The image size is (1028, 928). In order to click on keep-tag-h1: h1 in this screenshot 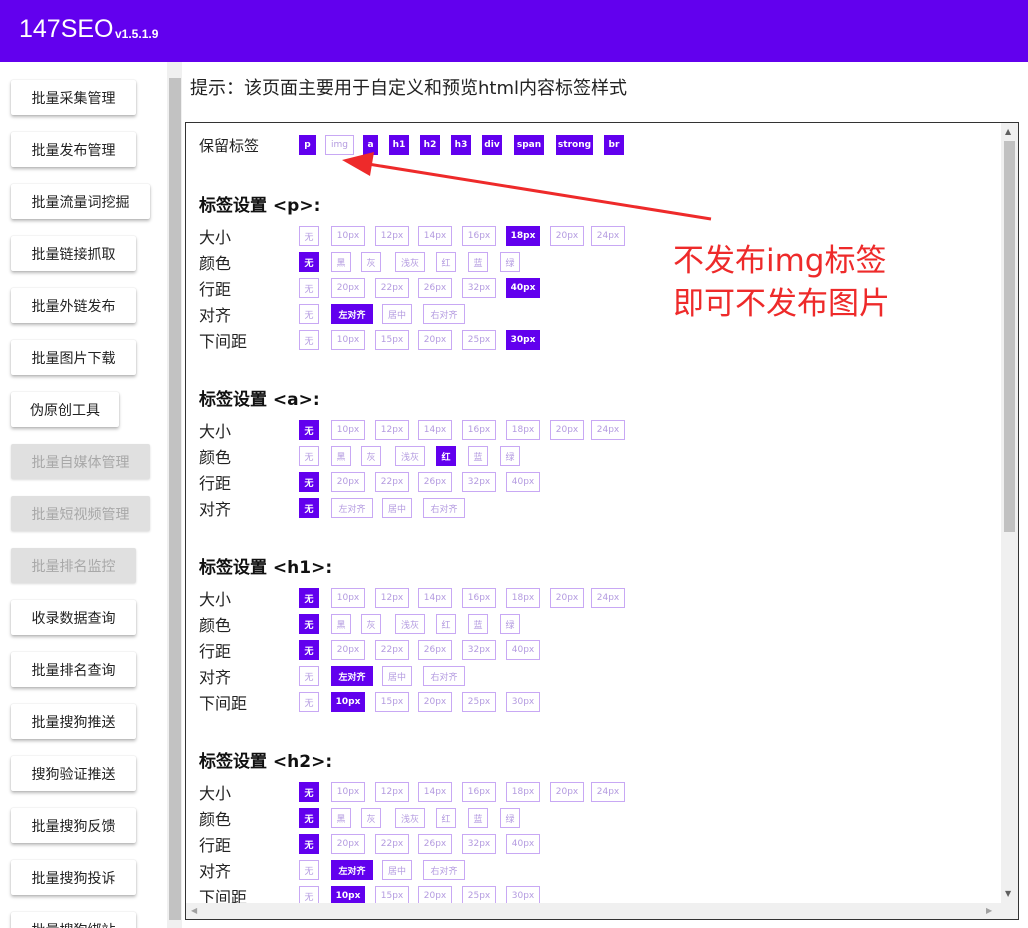, I will do `click(399, 145)`.